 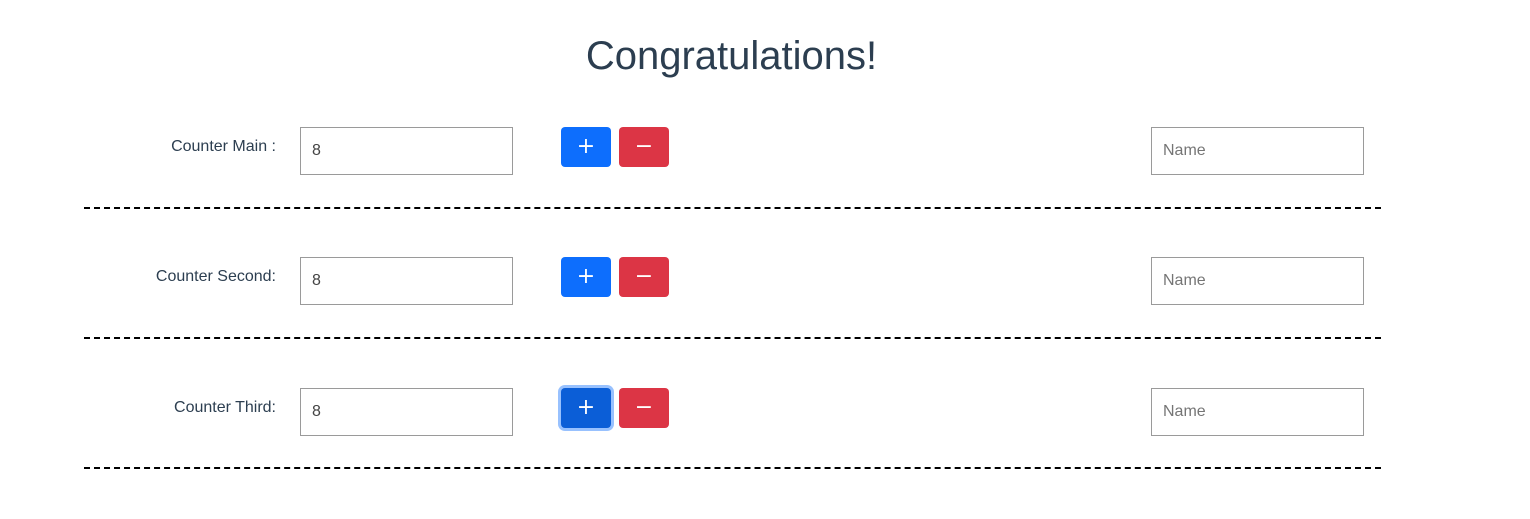 I want to click on counter-label: Counter Main :, so click(x=223, y=146).